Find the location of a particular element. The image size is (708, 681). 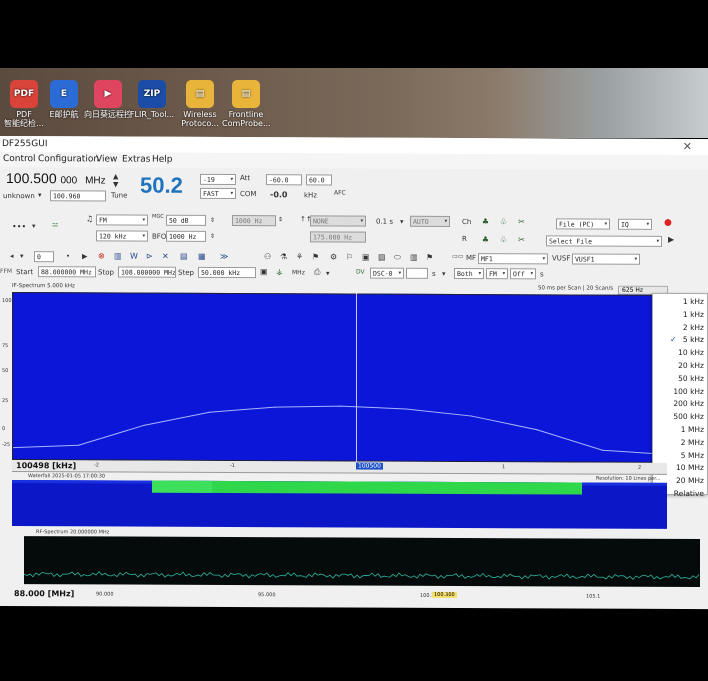

tools-icon: ✂ is located at coordinates (521, 221).